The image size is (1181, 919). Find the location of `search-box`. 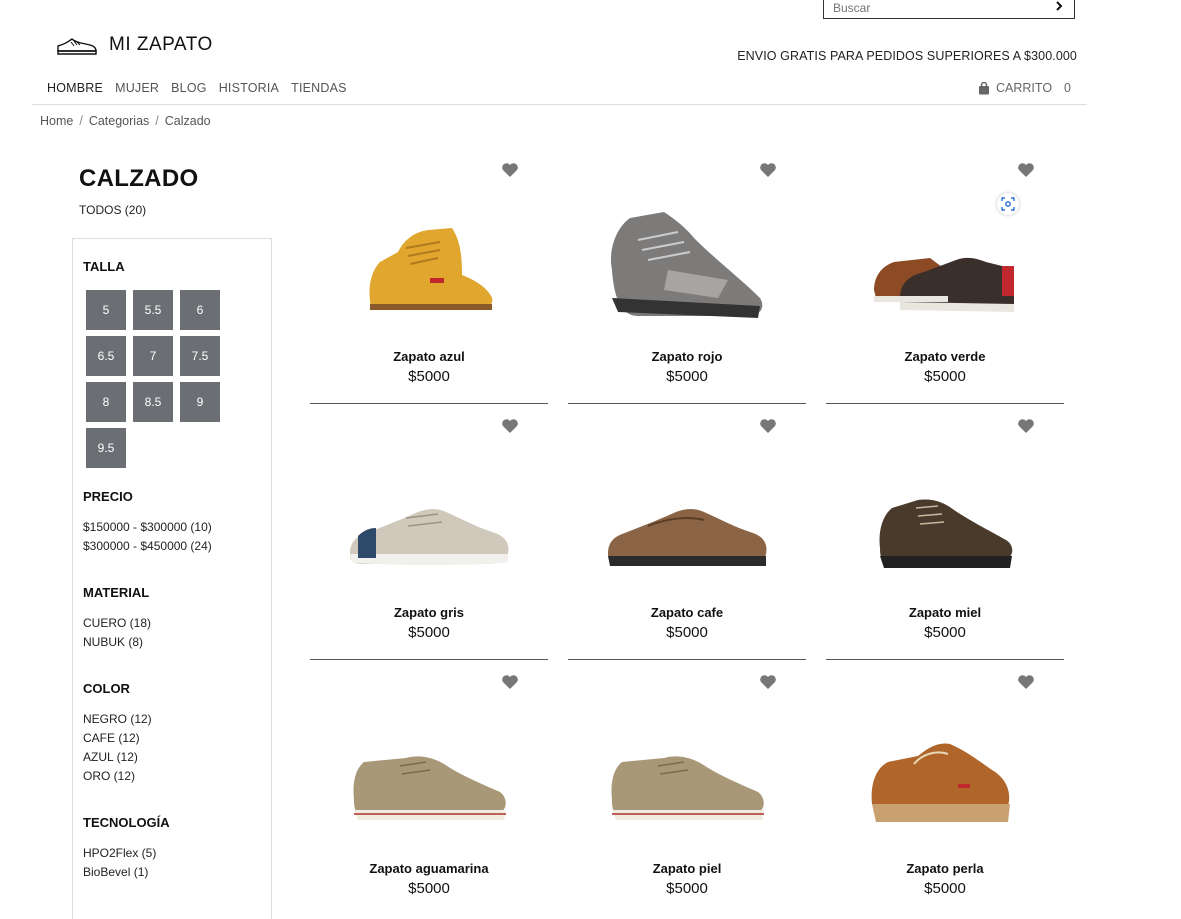

search-box is located at coordinates (949, 9).